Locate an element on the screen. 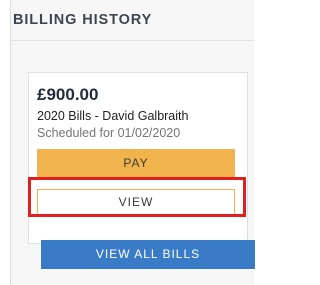 This screenshot has width=320, height=285. pay-button: PAY is located at coordinates (136, 163).